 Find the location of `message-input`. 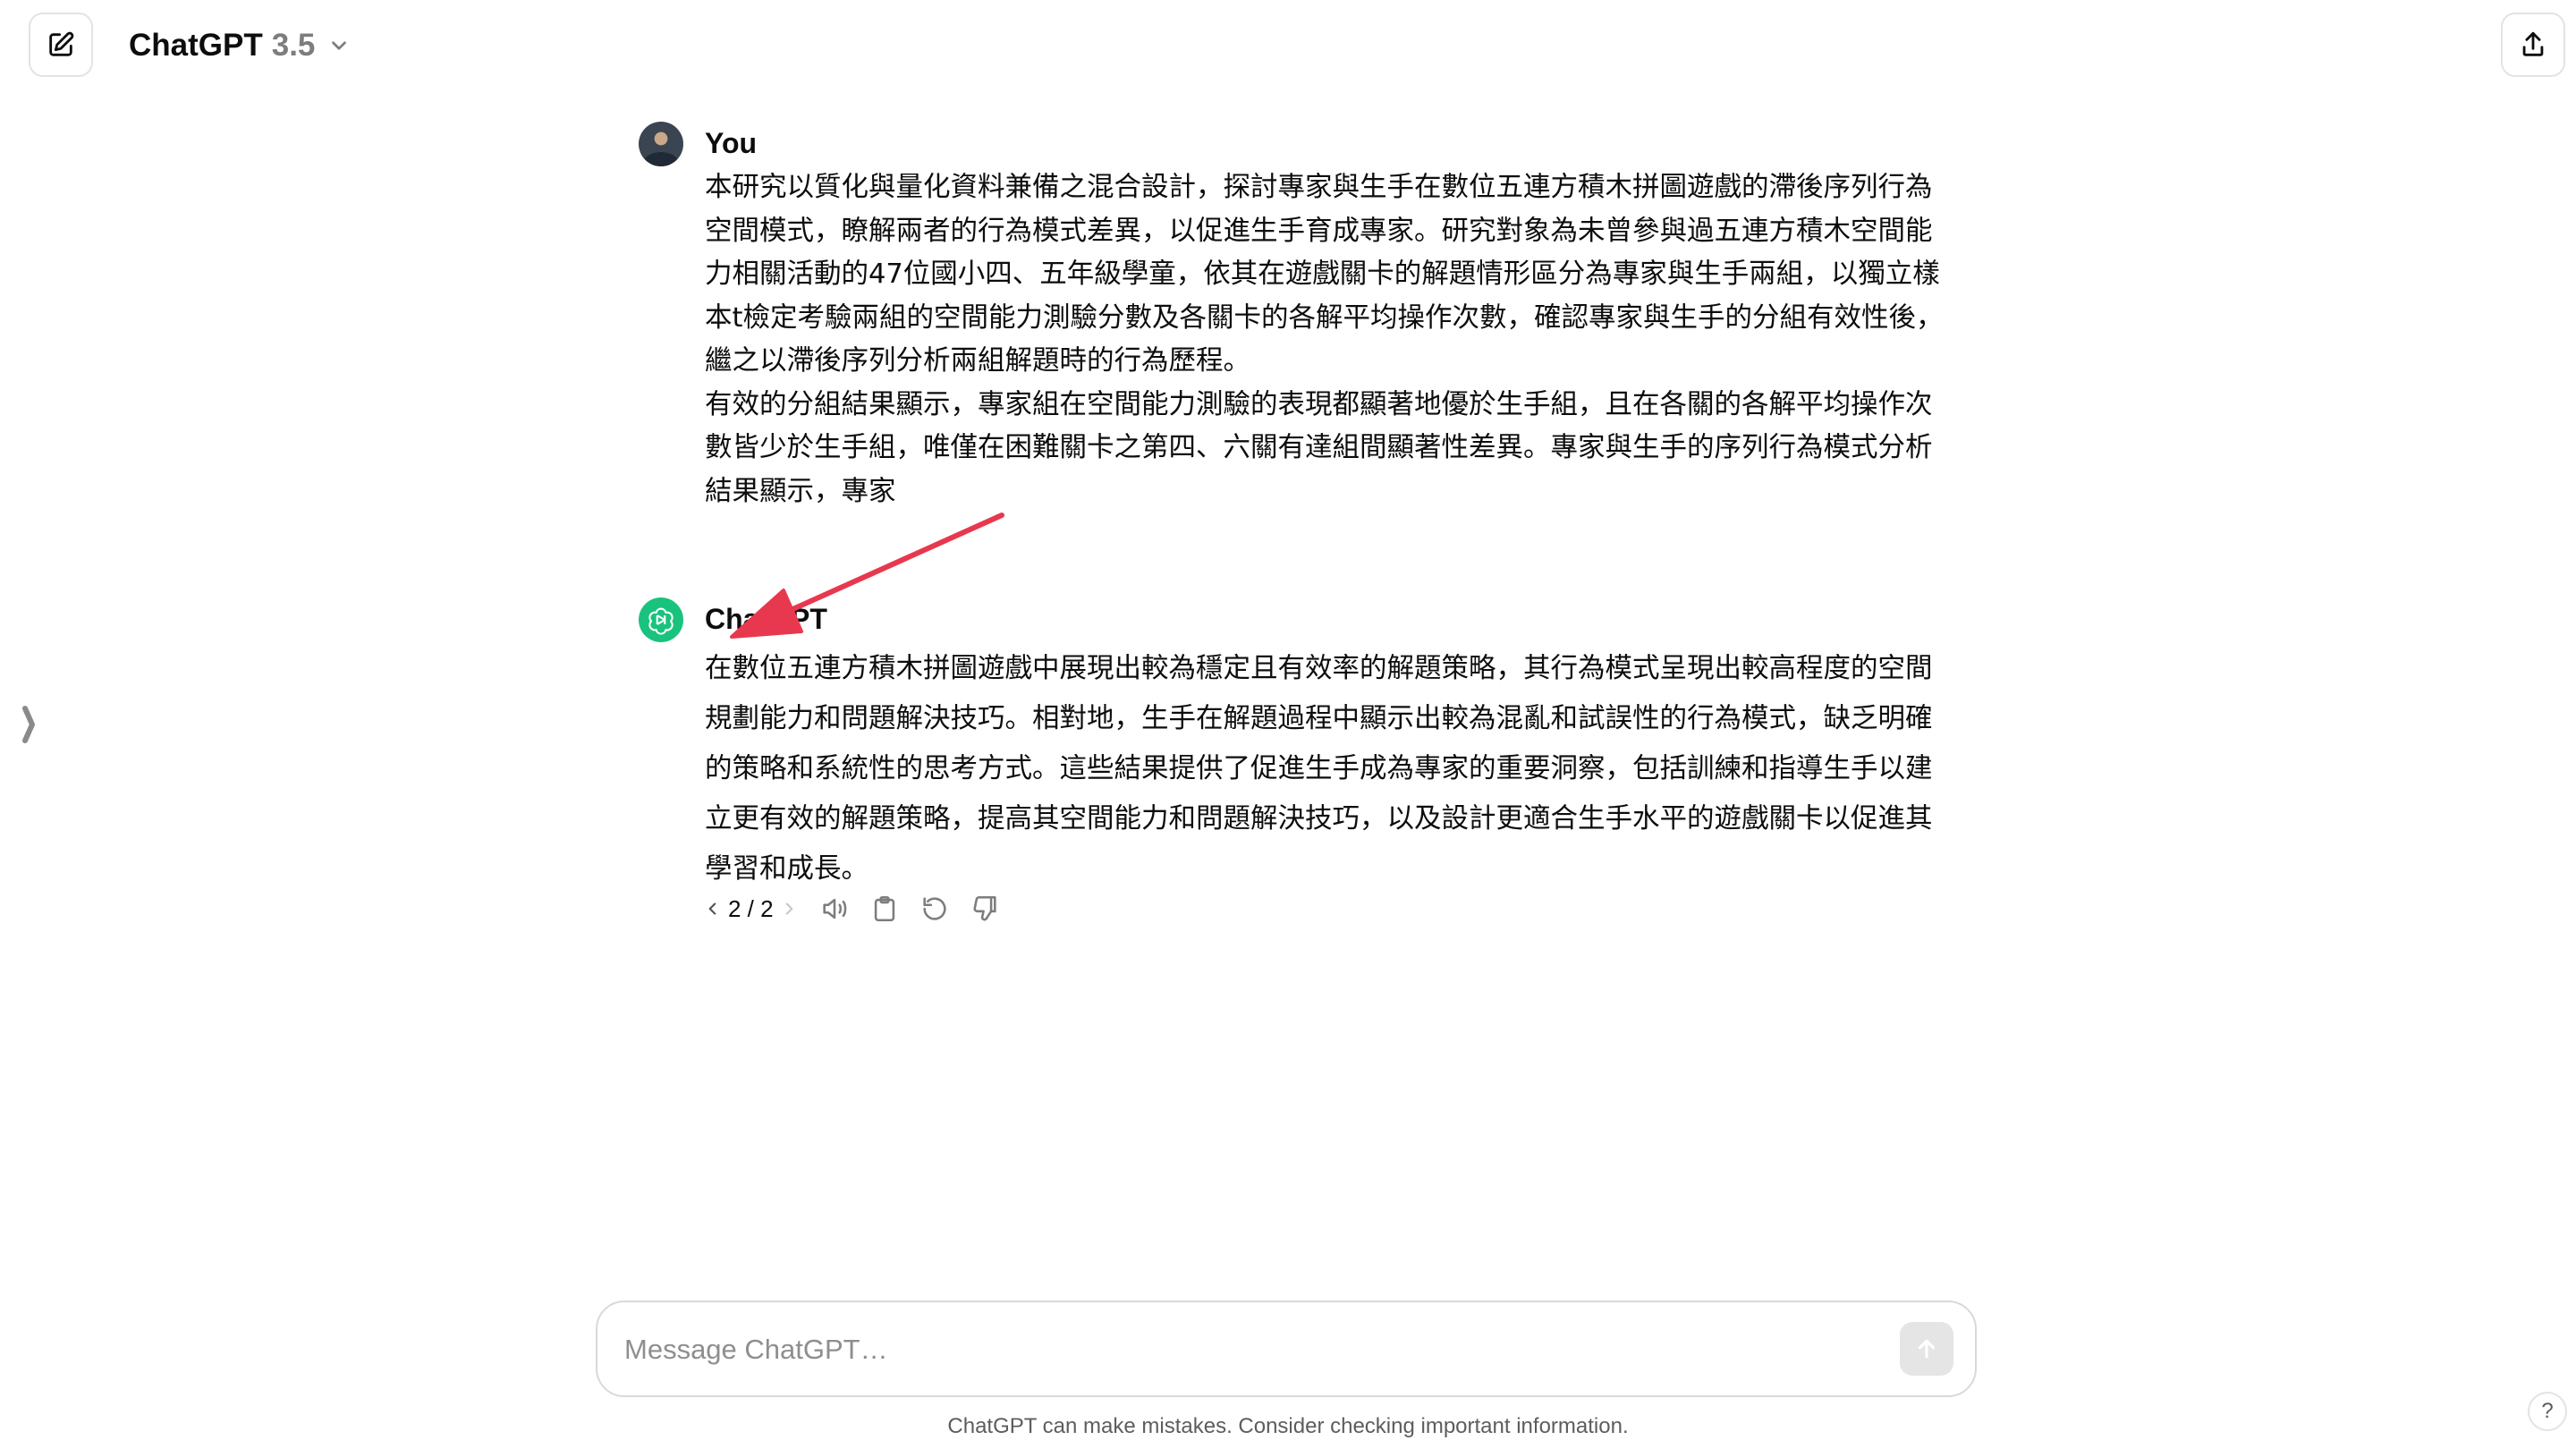

message-input is located at coordinates (1241, 1350).